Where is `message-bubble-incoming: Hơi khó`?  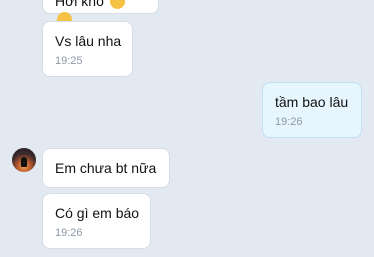
message-bubble-incoming: Hơi khó is located at coordinates (100, 14).